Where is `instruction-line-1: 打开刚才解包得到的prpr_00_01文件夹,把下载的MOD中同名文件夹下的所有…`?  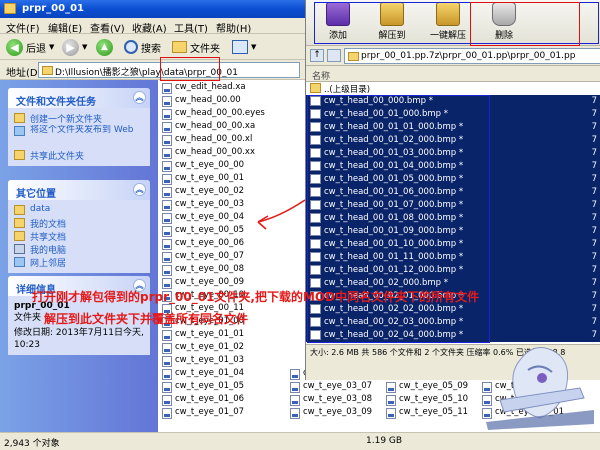 instruction-line-1: 打开刚才解包得到的prpr_00_01文件夹,把下载的MOD中同名文件夹下的所有… is located at coordinates (256, 297).